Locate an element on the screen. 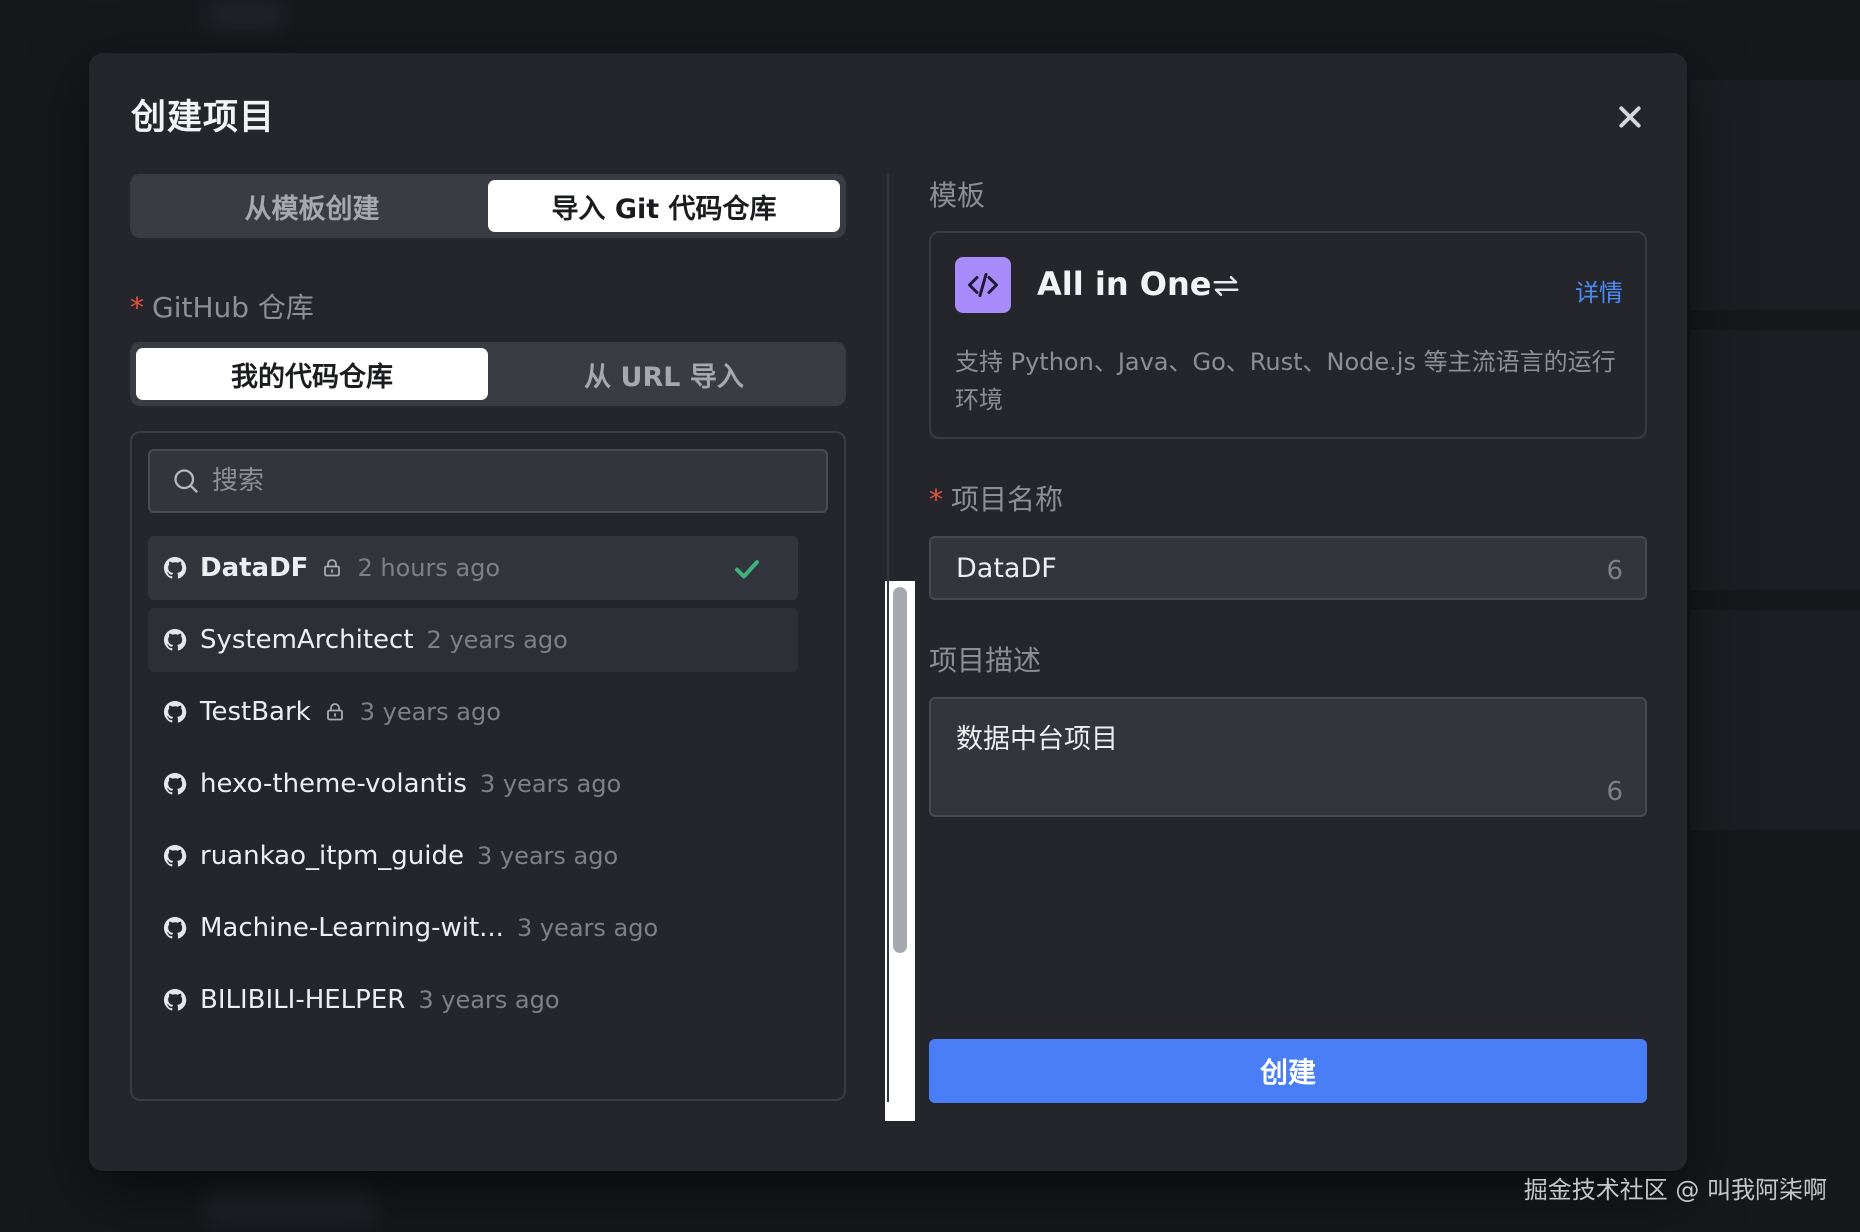 This screenshot has width=1860, height=1232. watermark: 掘金技术社区 @ 叫我阿柒啊 is located at coordinates (1675, 1190).